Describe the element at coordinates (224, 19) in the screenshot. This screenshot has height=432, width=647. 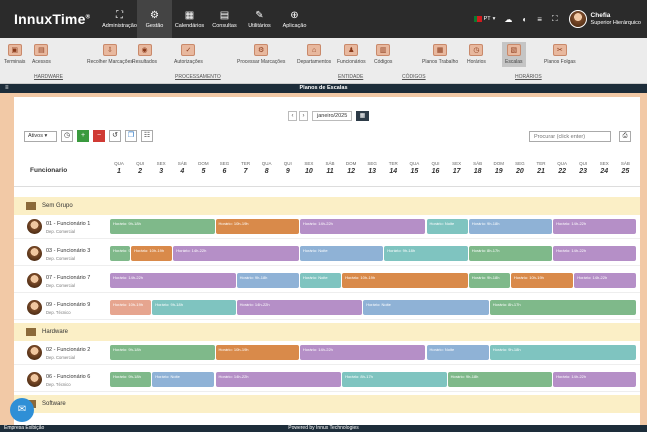
I see `module-consultas: ▤ Consultas` at that location.